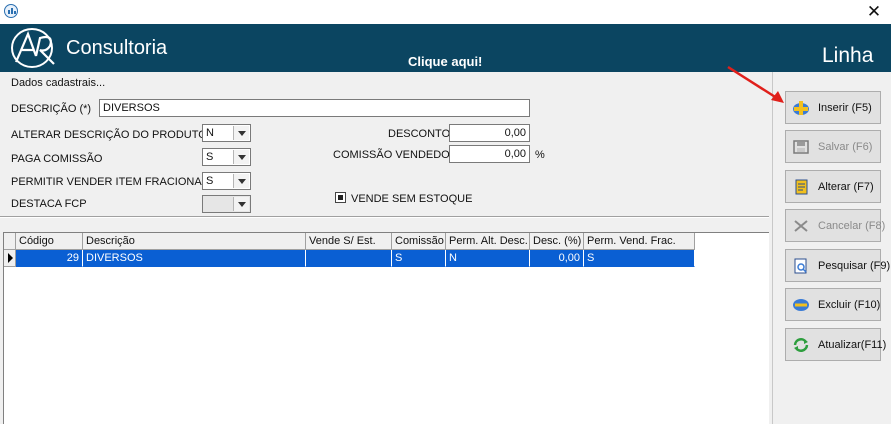  Describe the element at coordinates (194, 258) in the screenshot. I see `table-cell-descricao: DIVERSOS` at that location.